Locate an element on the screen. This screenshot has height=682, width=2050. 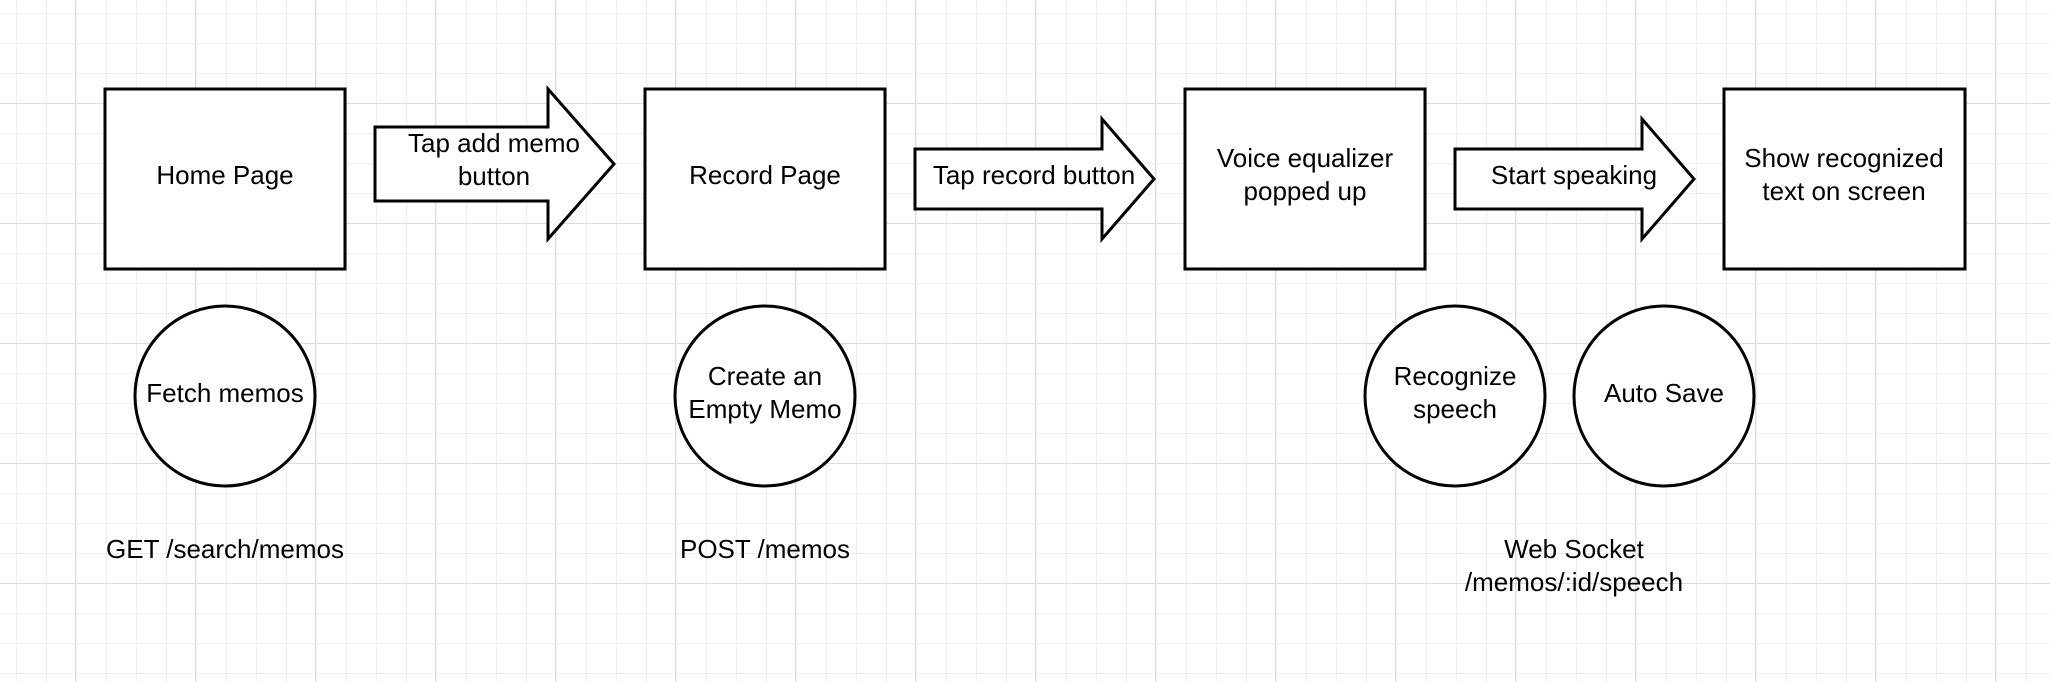
tap-add-memo-label-2: button is located at coordinates (494, 176).